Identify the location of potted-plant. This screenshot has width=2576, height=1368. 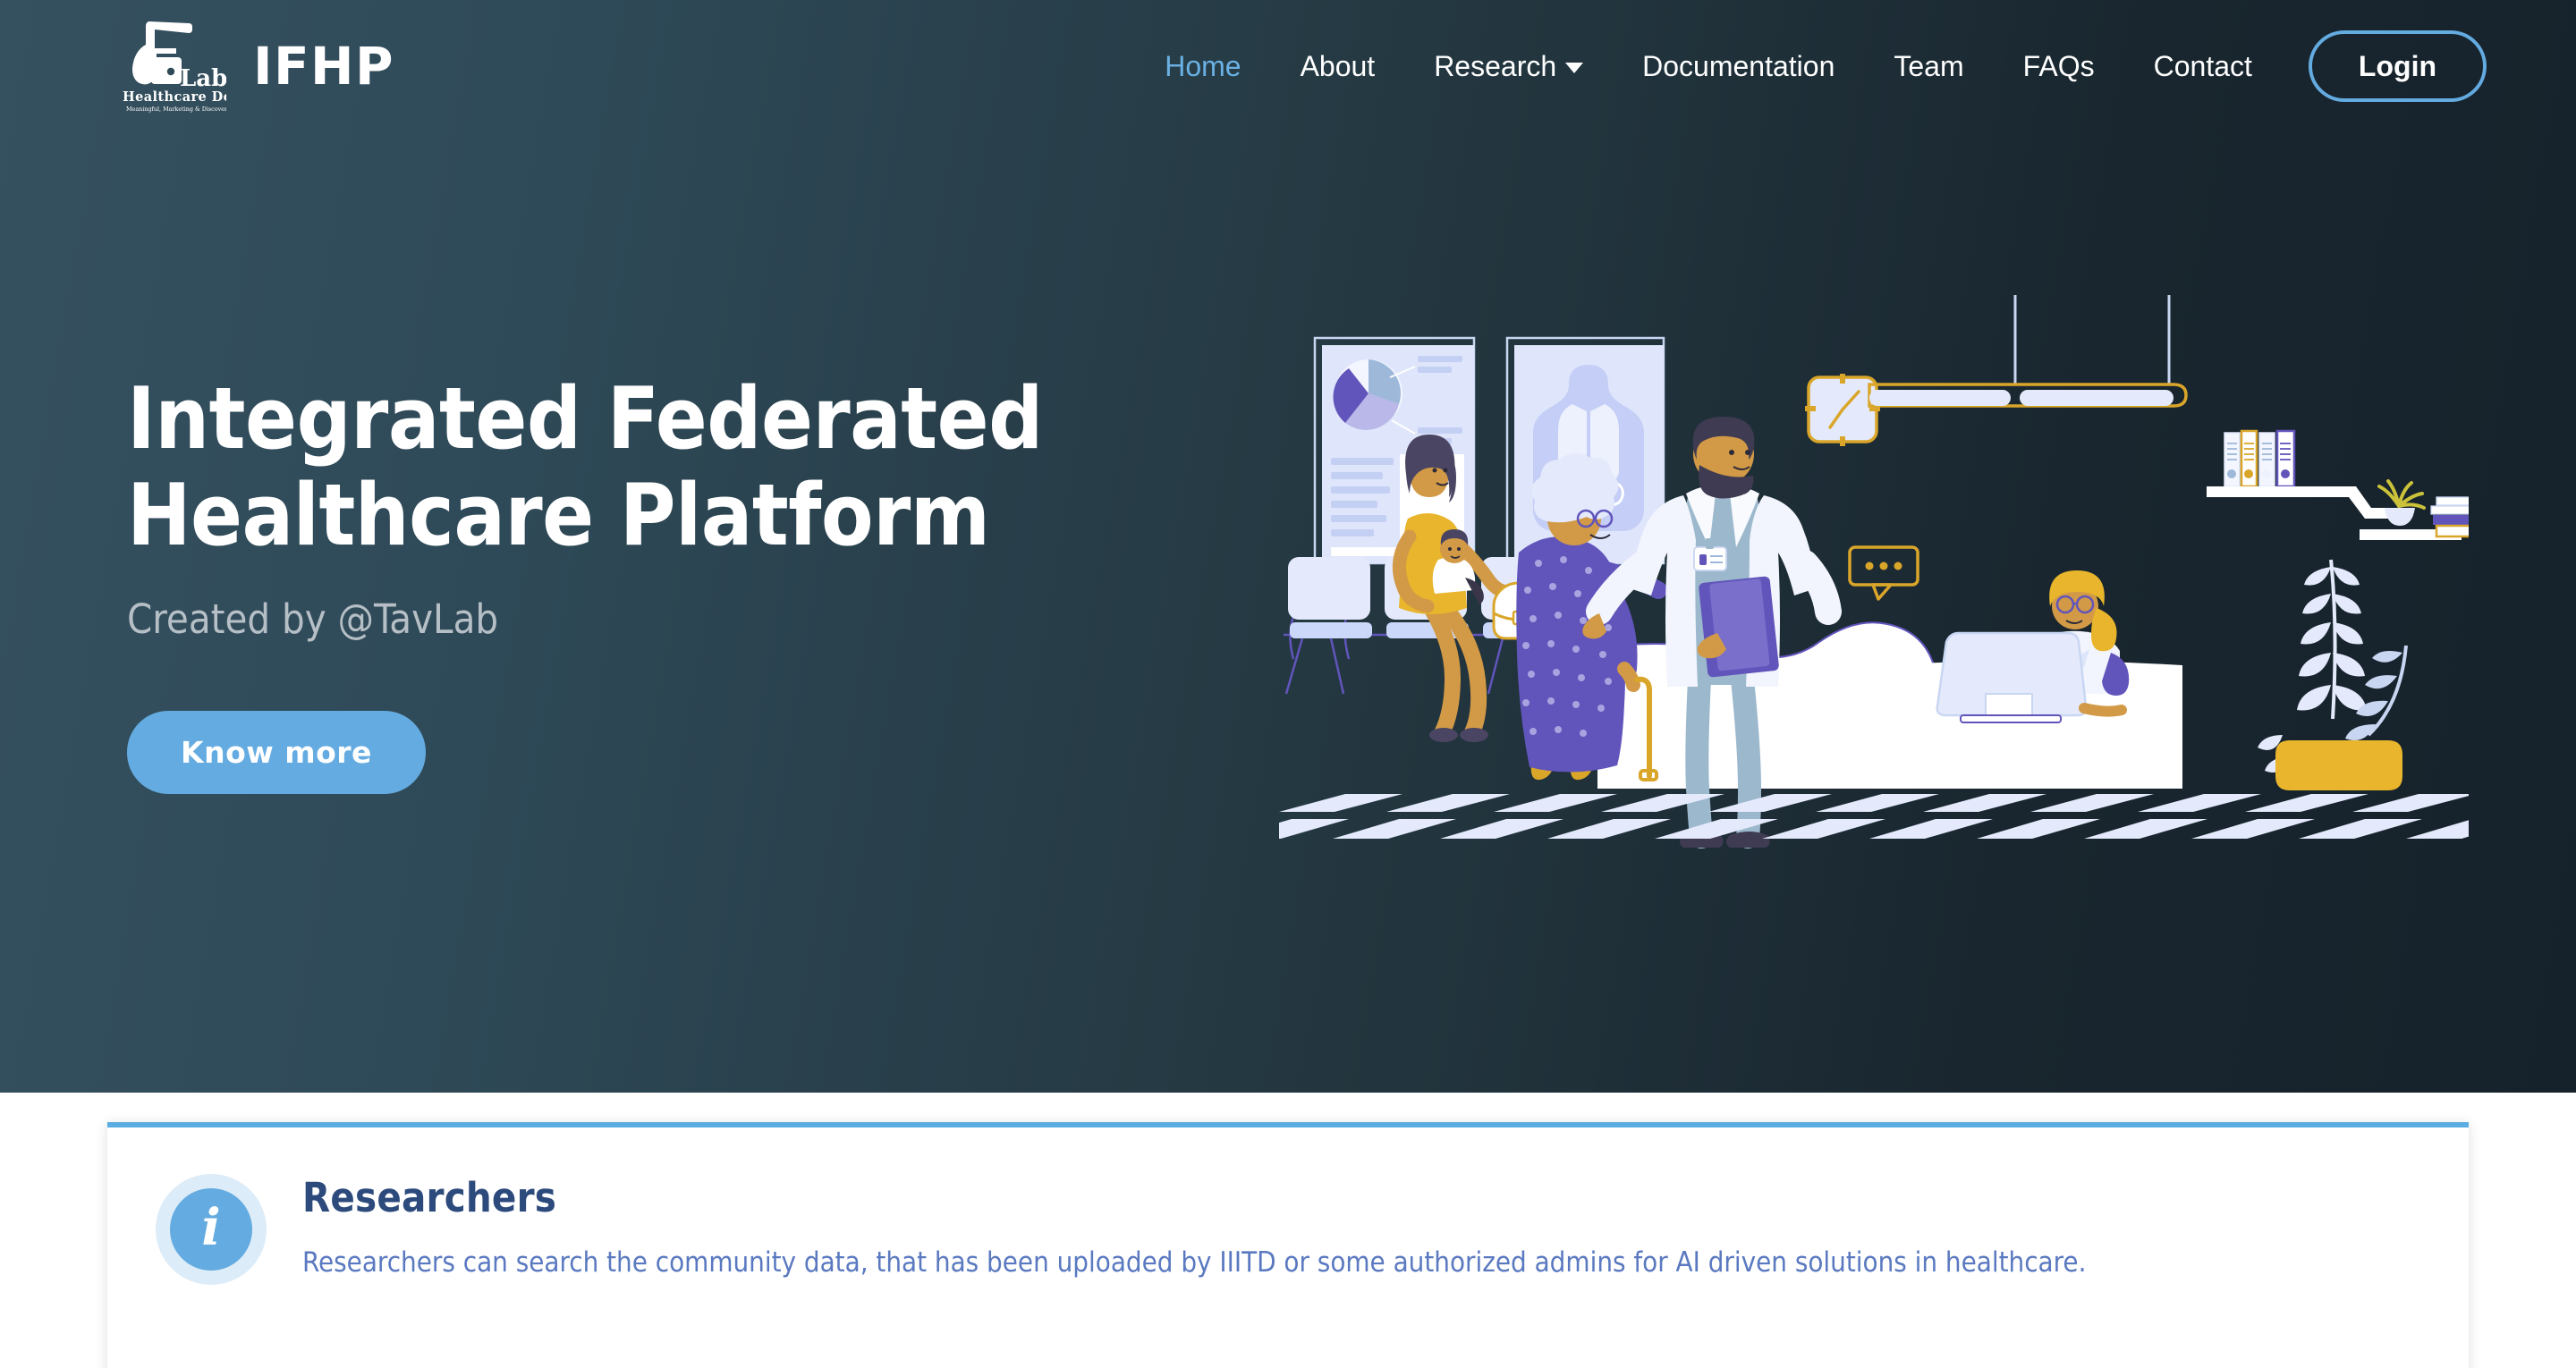
(2333, 674).